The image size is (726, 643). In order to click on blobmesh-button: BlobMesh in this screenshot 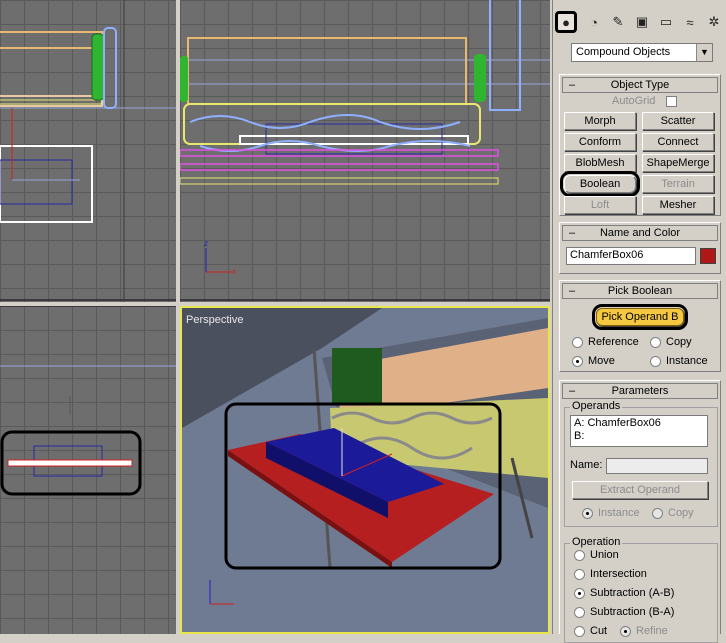, I will do `click(600, 163)`.